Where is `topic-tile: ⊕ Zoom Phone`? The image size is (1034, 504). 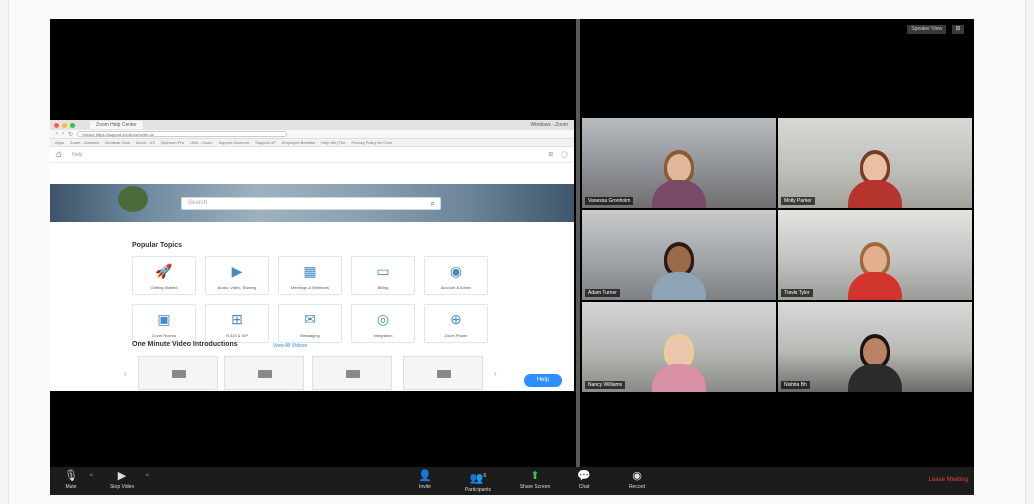
topic-tile: ⊕ Zoom Phone is located at coordinates (456, 323).